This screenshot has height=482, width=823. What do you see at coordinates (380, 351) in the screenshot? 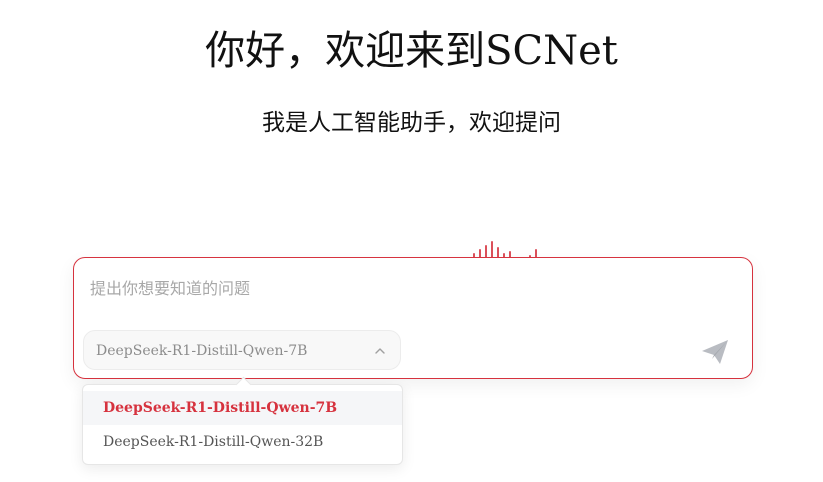
I see `chevron-up-icon` at bounding box center [380, 351].